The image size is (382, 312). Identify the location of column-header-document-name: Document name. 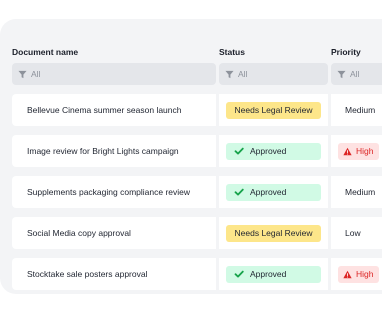
(45, 52).